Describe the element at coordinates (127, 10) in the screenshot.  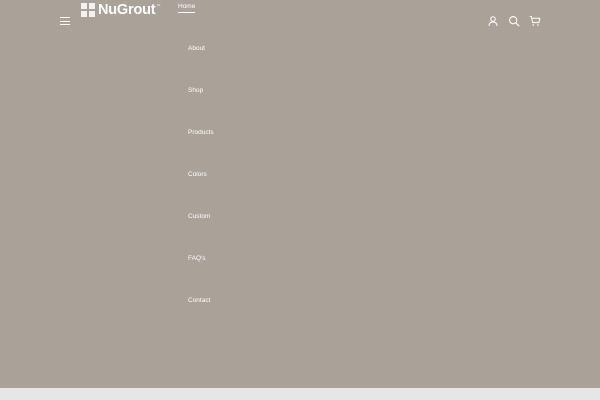
I see `logo-text: NuGrout` at that location.